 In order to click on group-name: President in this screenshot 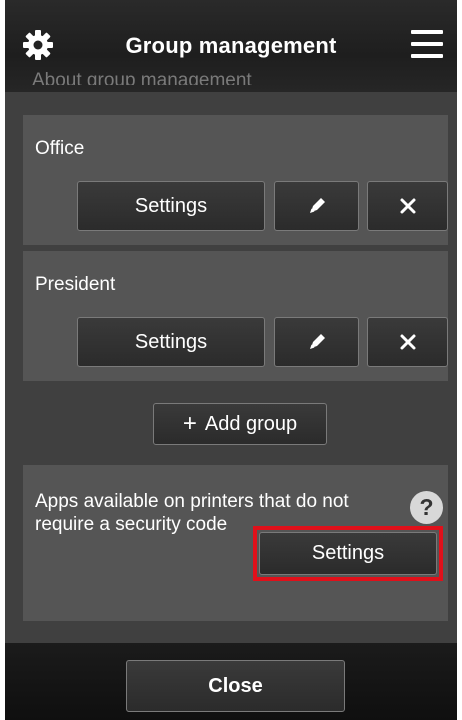, I will do `click(75, 284)`.